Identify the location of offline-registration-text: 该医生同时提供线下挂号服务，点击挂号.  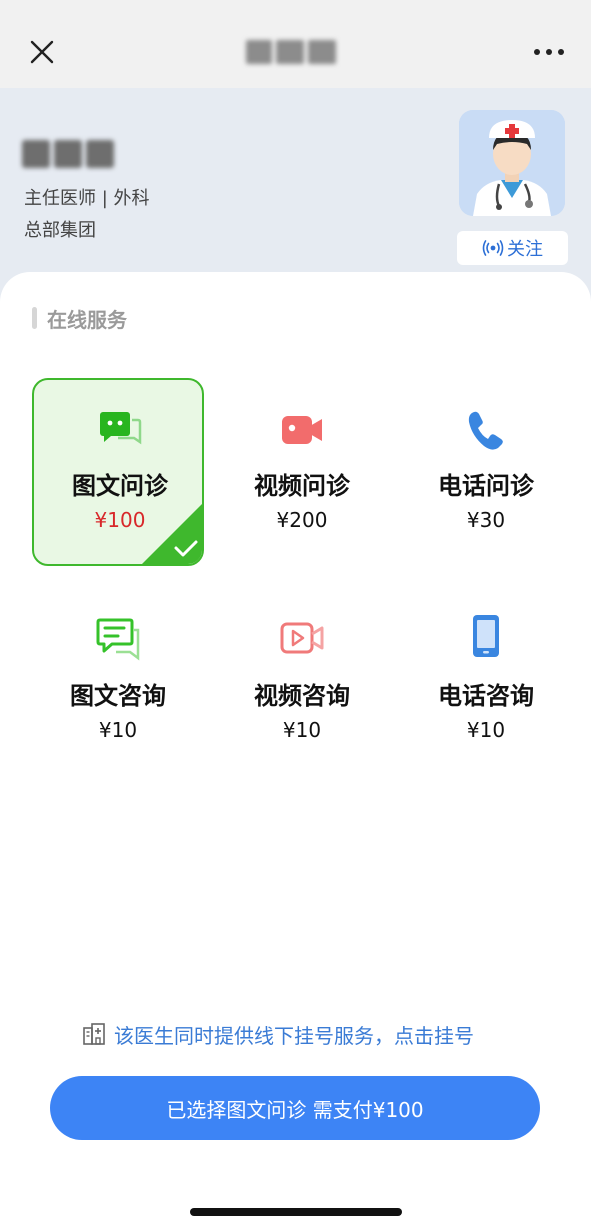
(294, 1035).